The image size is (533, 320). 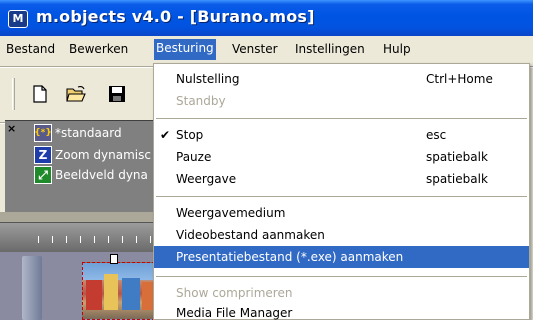 I want to click on menu-item-stop: ✔ Stop esc, so click(x=341, y=135).